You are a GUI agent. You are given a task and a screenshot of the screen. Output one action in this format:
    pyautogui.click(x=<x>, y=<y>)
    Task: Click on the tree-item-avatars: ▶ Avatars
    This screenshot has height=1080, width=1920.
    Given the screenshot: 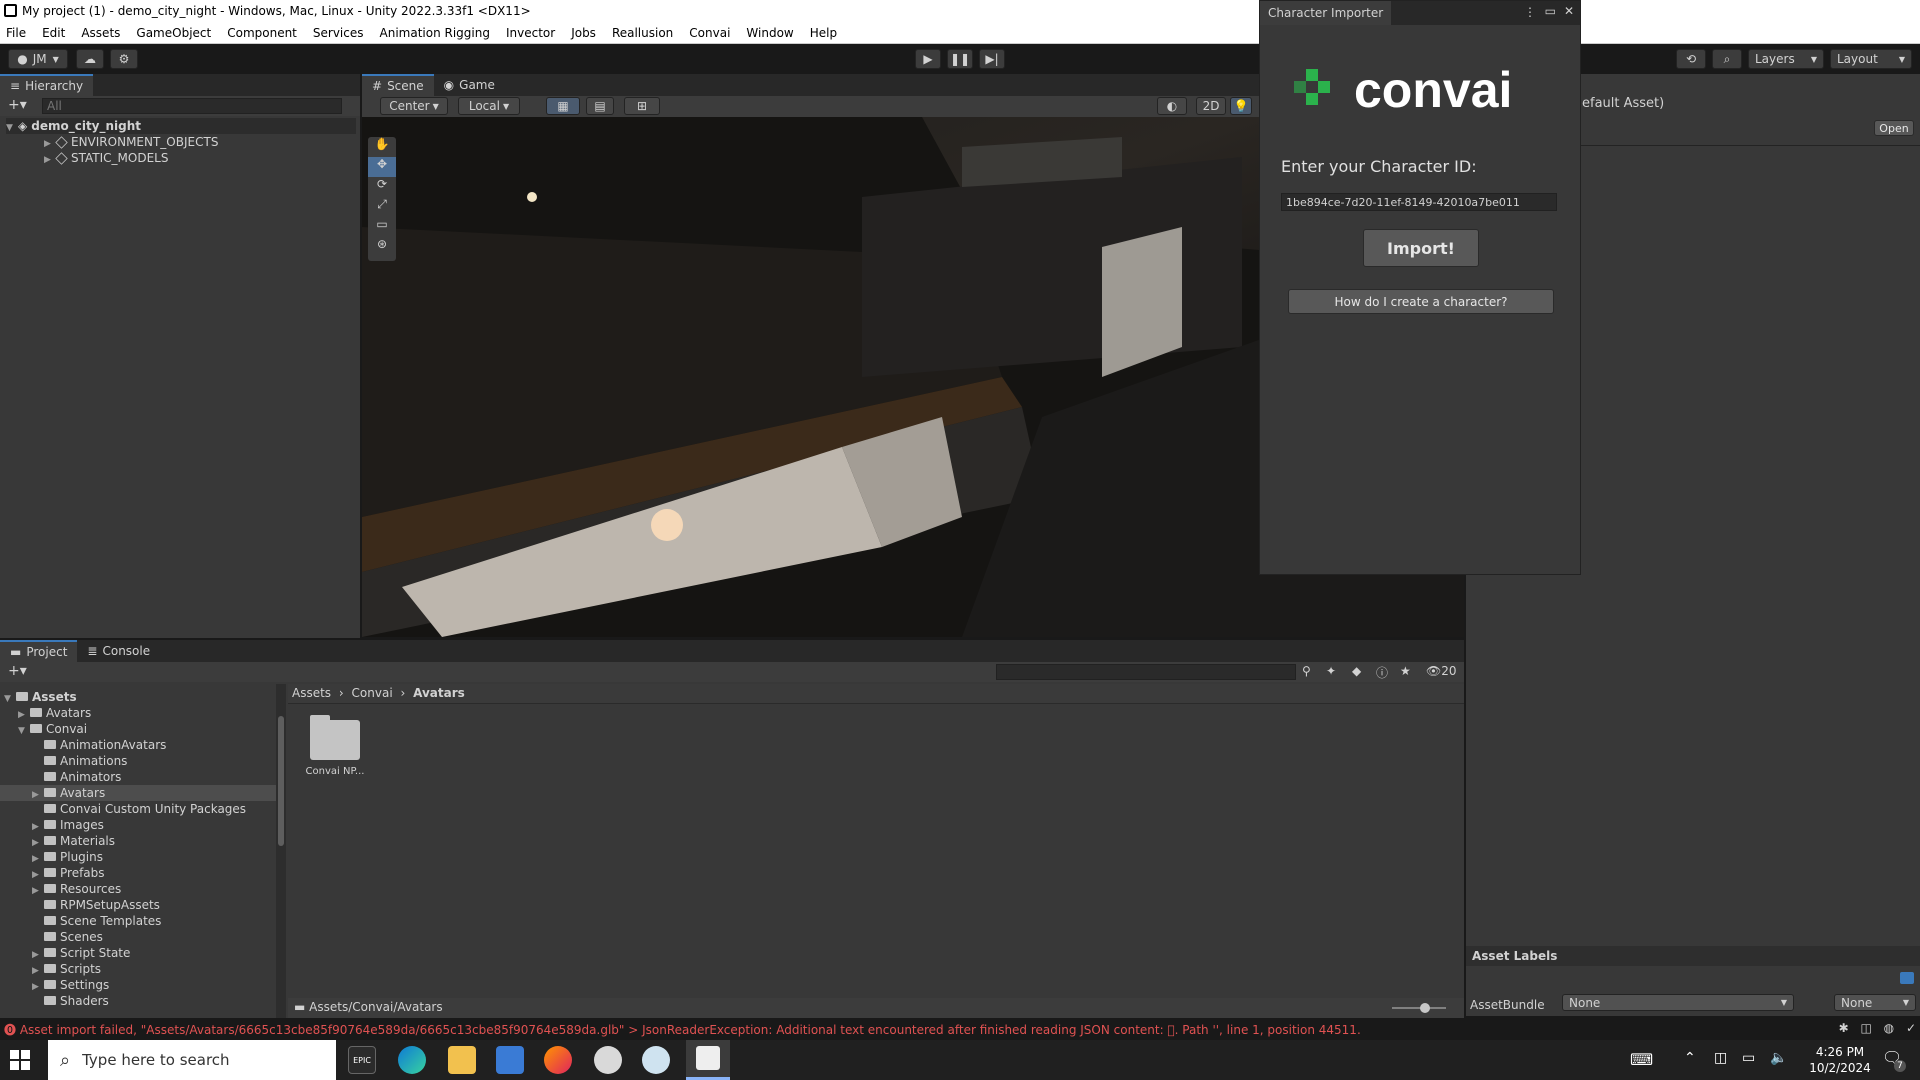 What is the action you would take?
    pyautogui.click(x=54, y=713)
    